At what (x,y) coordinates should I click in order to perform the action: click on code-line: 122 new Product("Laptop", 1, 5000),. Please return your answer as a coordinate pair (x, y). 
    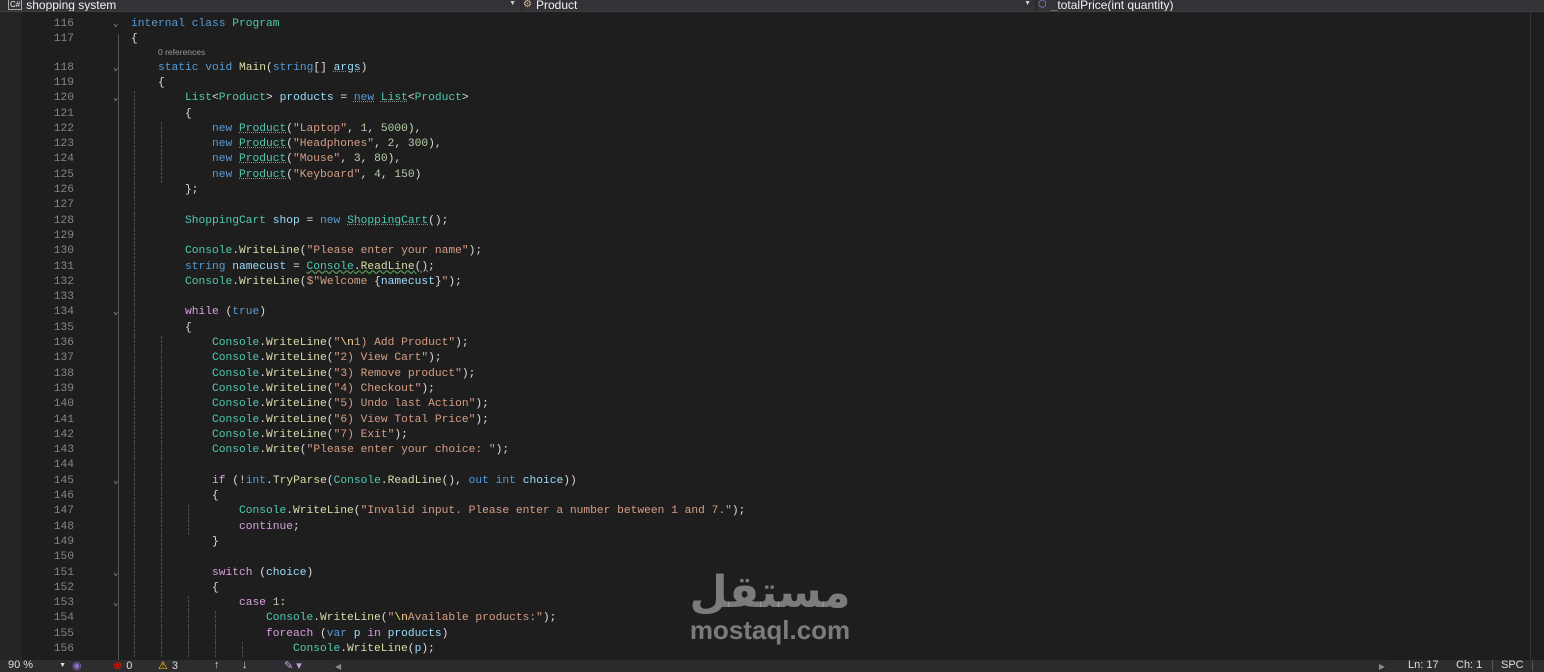
    Looking at the image, I should click on (776, 129).